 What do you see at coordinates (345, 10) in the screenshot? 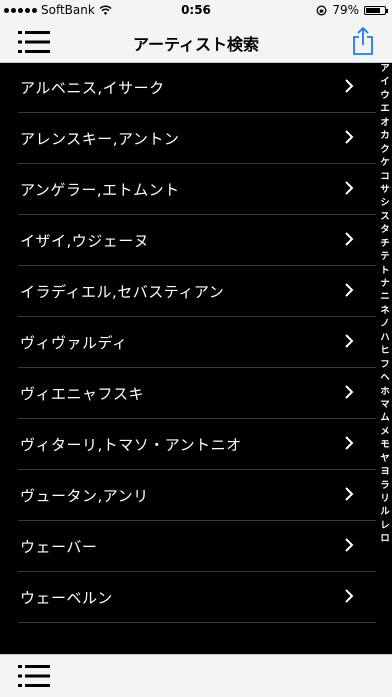
I see `battery-percent: 79%` at bounding box center [345, 10].